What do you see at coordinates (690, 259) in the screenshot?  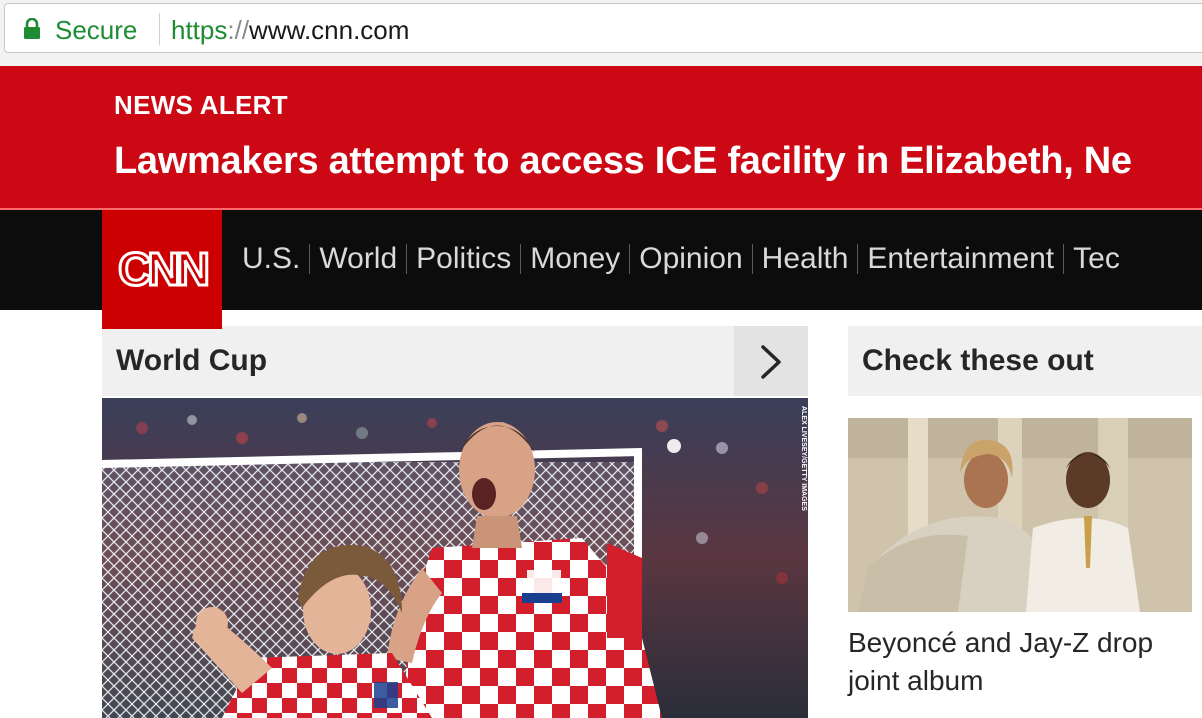 I see `nav-item-opinion: Opinion` at bounding box center [690, 259].